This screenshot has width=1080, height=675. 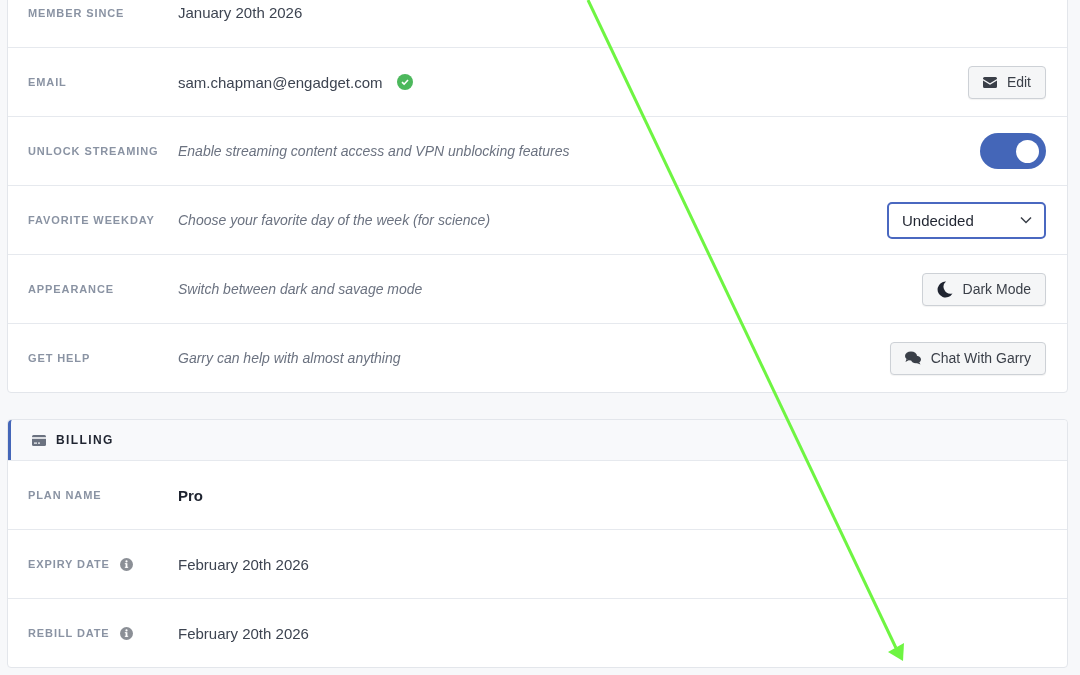 I want to click on envelope-icon, so click(x=989, y=82).